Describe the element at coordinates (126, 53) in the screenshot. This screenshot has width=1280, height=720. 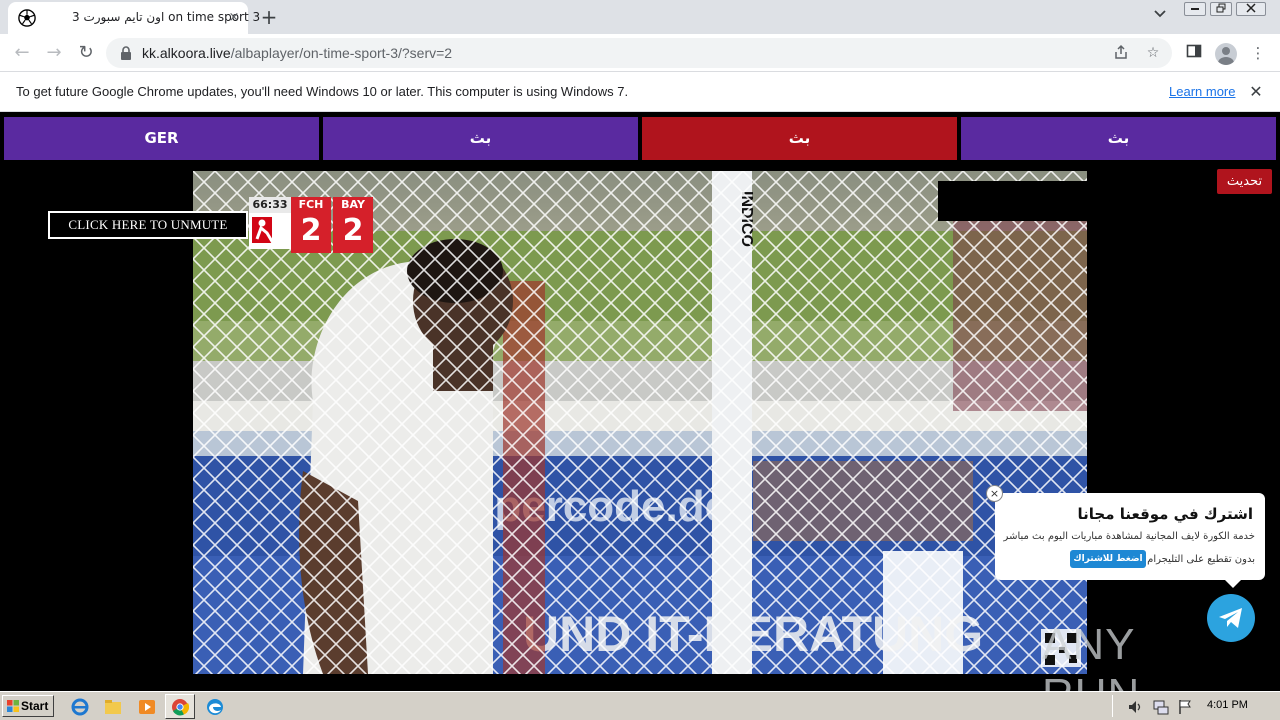
I see `lock-icon` at that location.